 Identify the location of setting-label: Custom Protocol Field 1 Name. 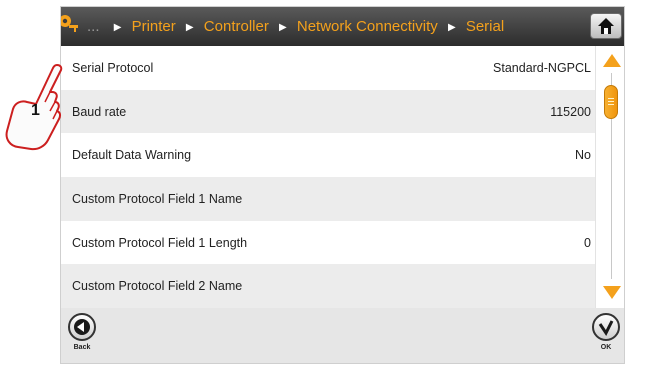
(157, 199).